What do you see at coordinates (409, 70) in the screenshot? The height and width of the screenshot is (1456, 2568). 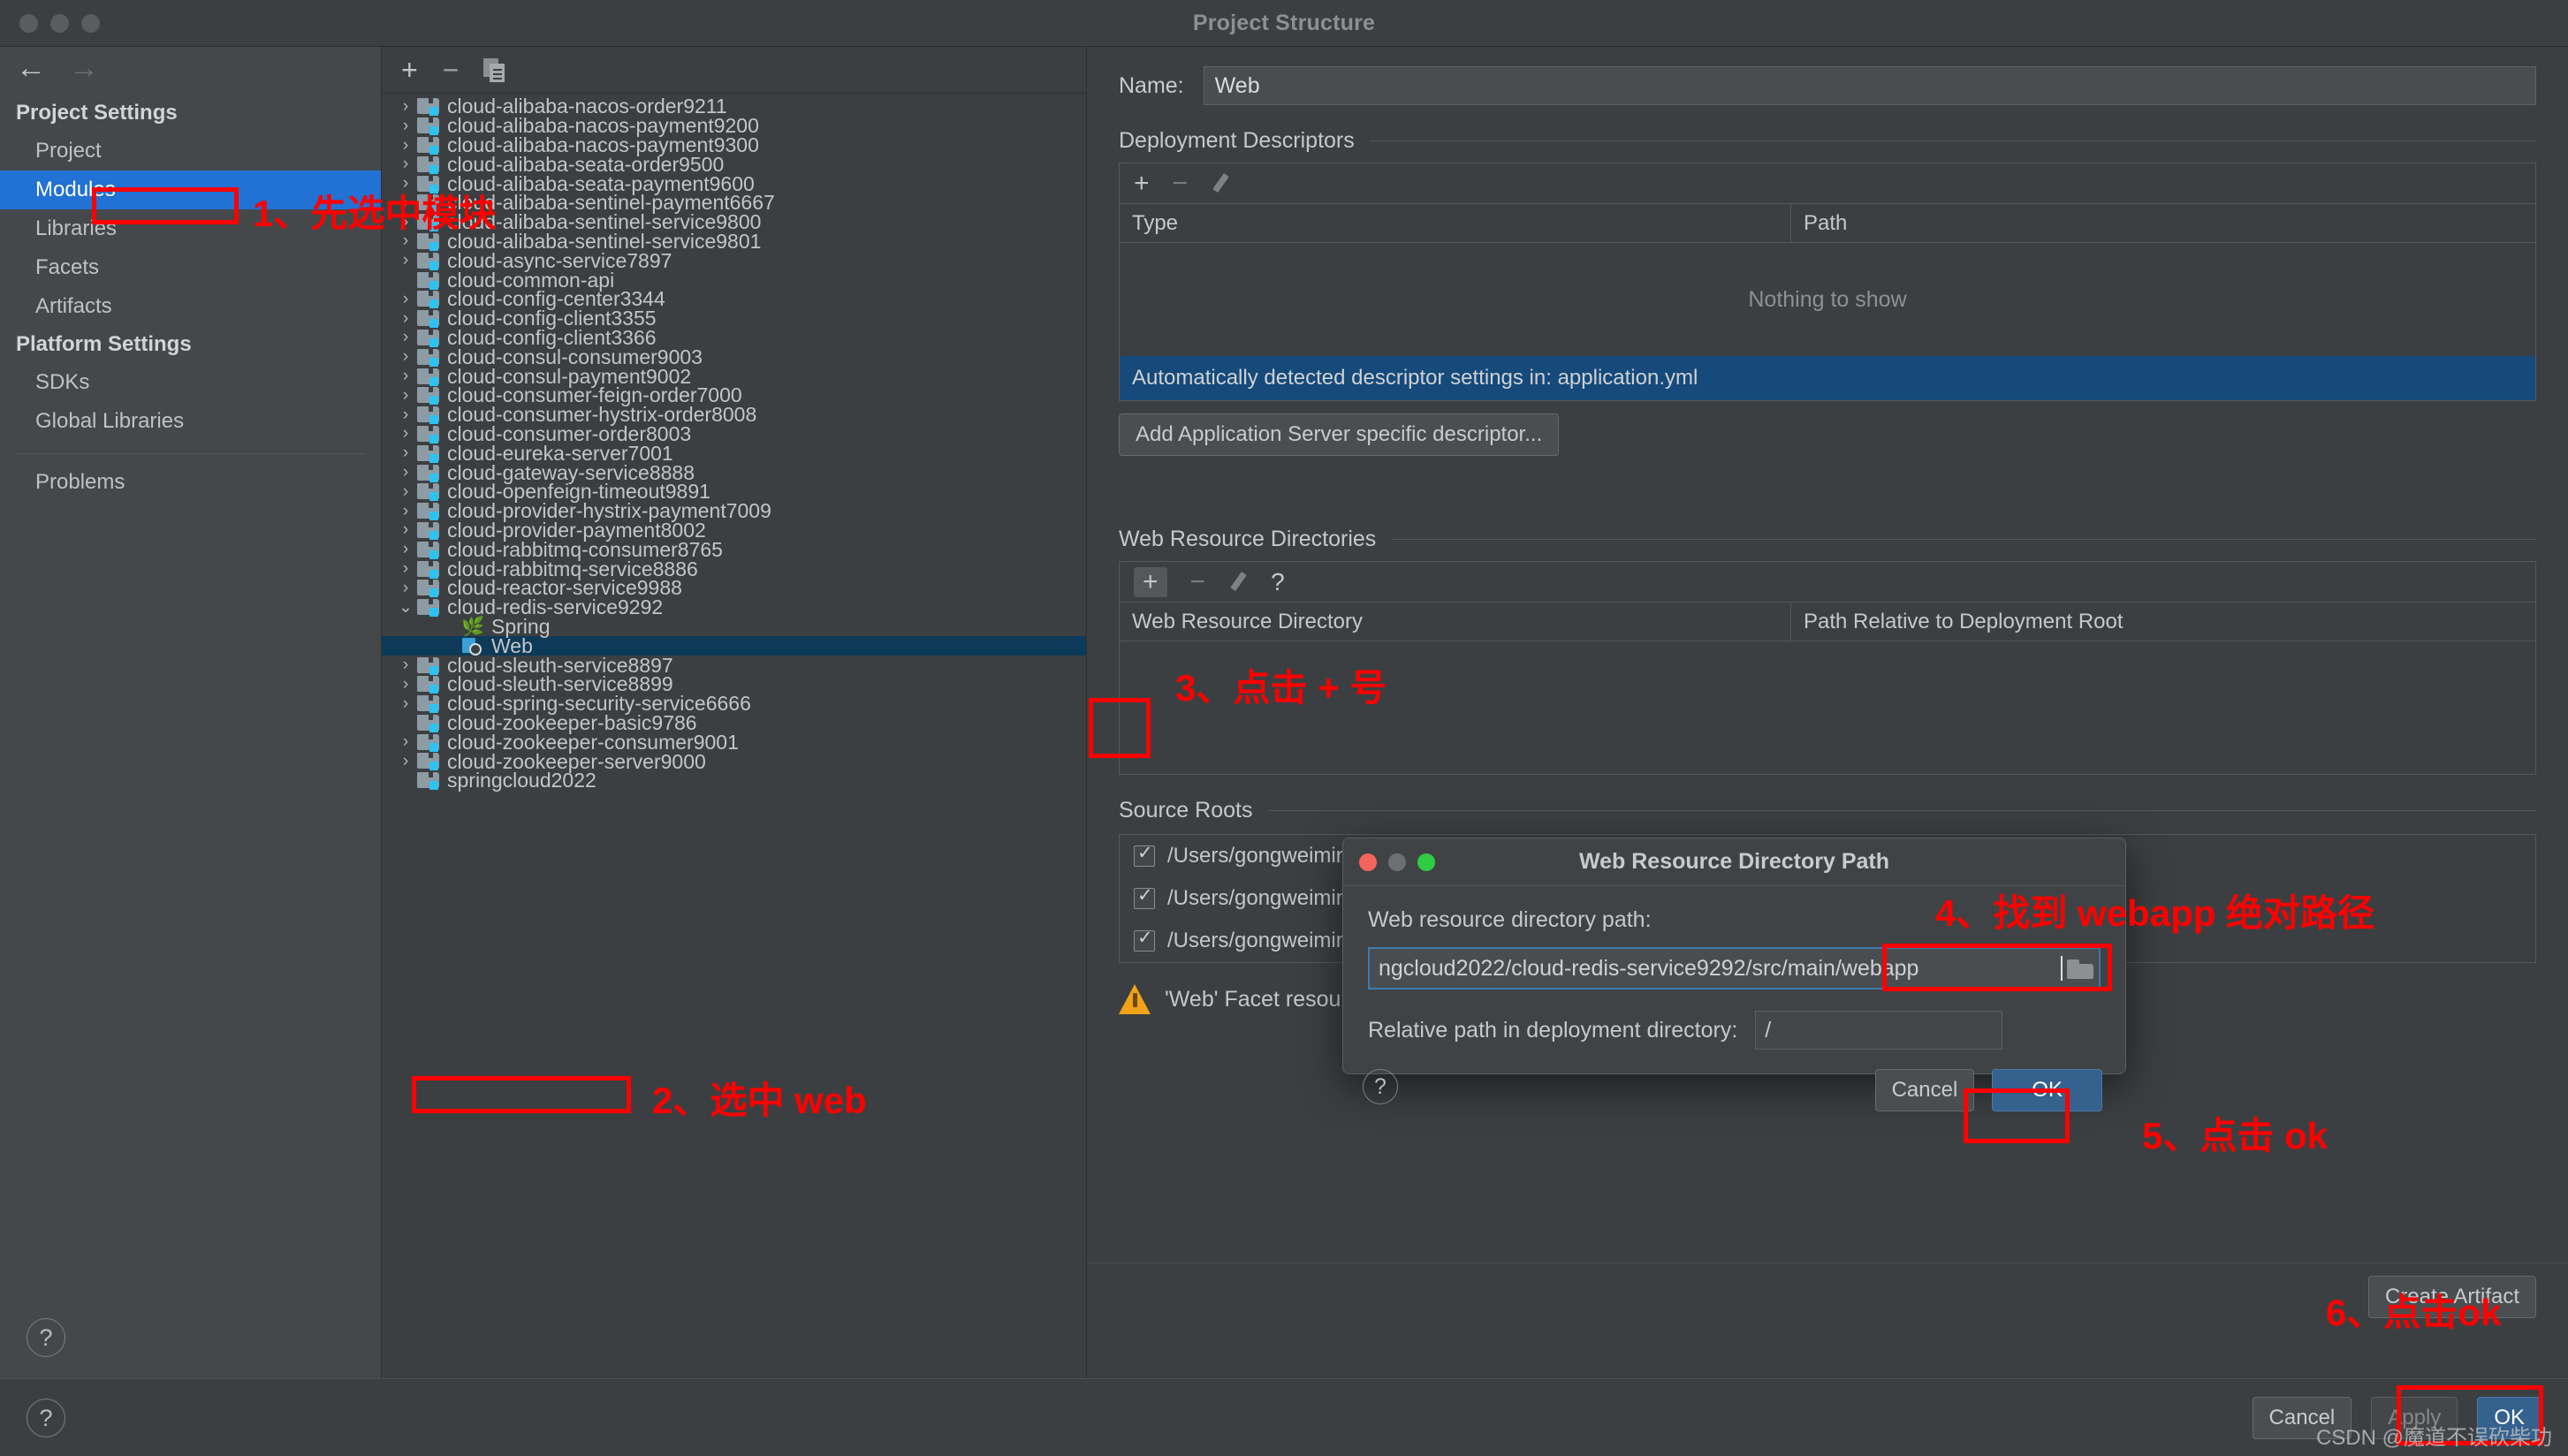 I see `add-module-icon: +` at bounding box center [409, 70].